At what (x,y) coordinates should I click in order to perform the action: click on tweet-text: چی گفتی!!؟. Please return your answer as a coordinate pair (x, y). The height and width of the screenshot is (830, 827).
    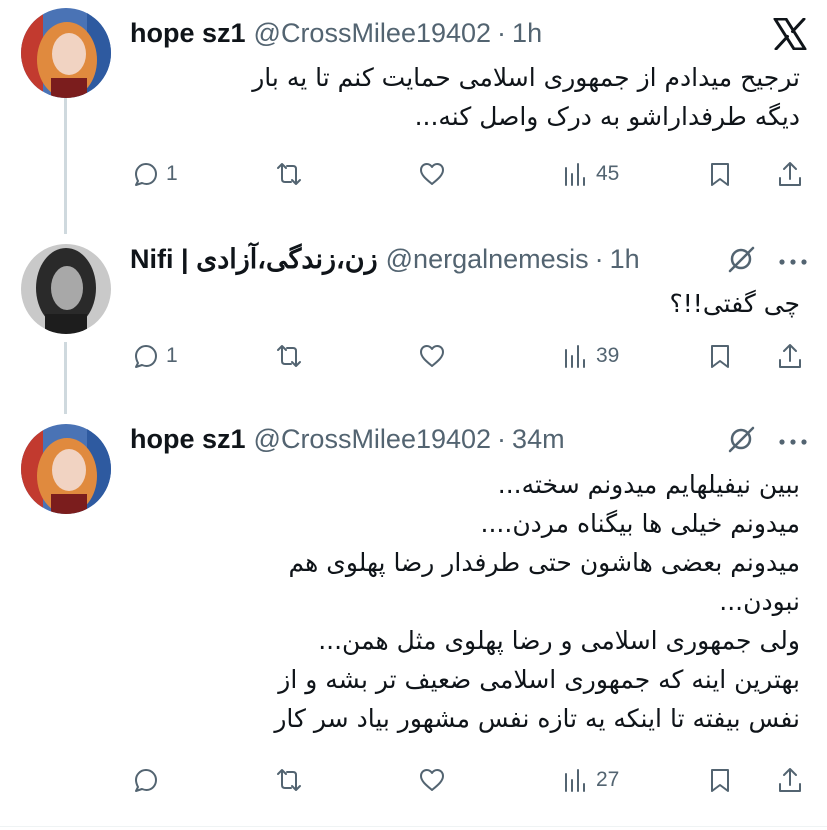
    Looking at the image, I should click on (465, 303).